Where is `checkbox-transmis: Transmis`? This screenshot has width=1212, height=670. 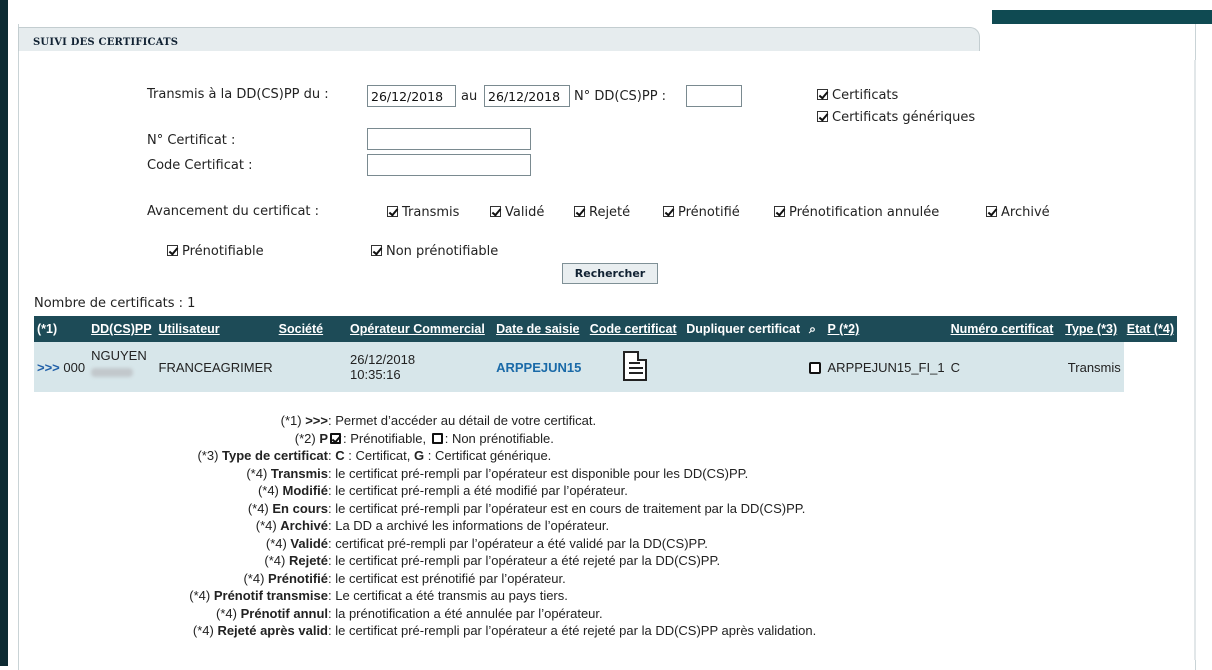 checkbox-transmis: Transmis is located at coordinates (423, 212).